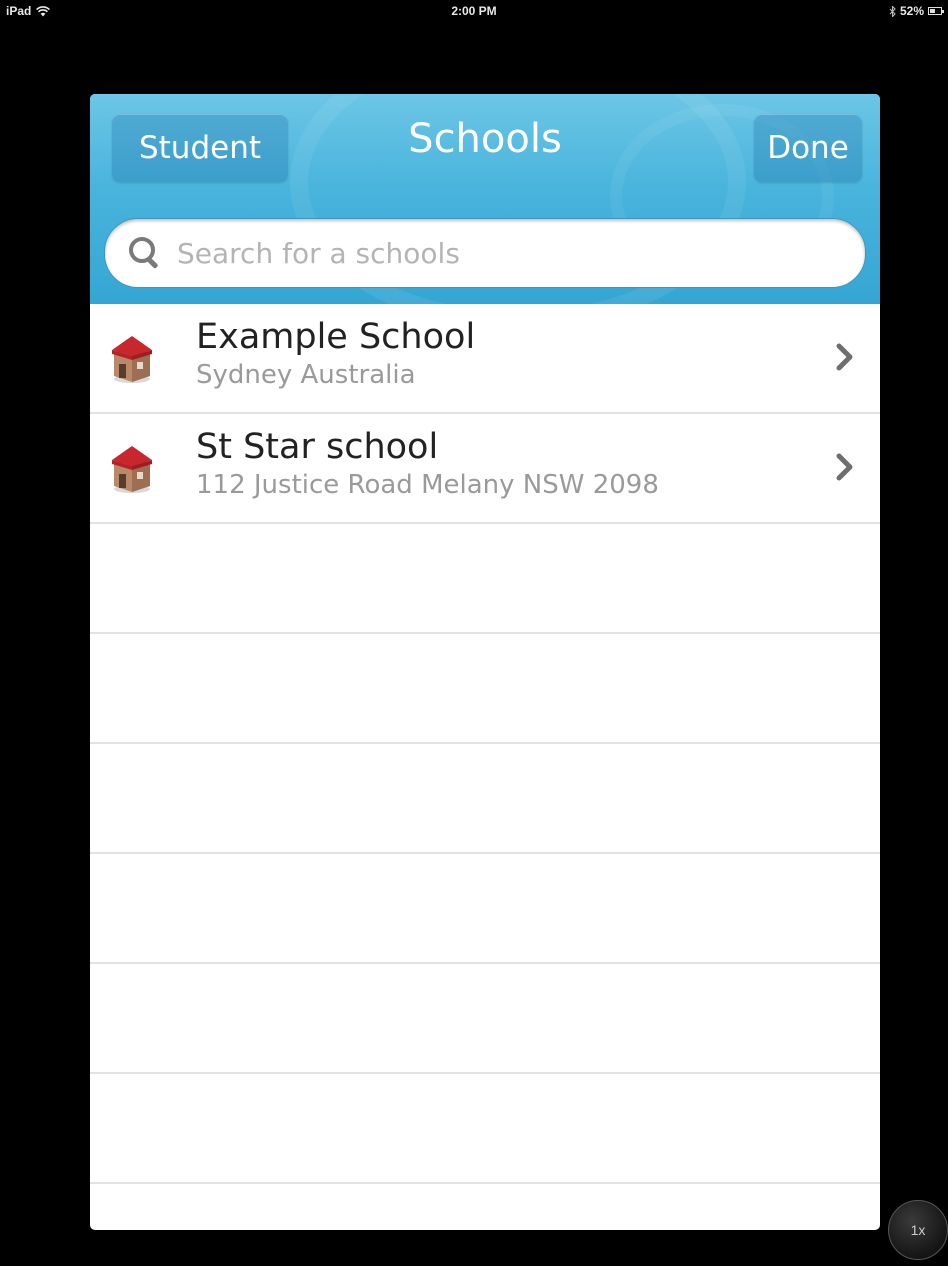 The width and height of the screenshot is (948, 1266). What do you see at coordinates (892, 11) in the screenshot?
I see `bluetooth-icon` at bounding box center [892, 11].